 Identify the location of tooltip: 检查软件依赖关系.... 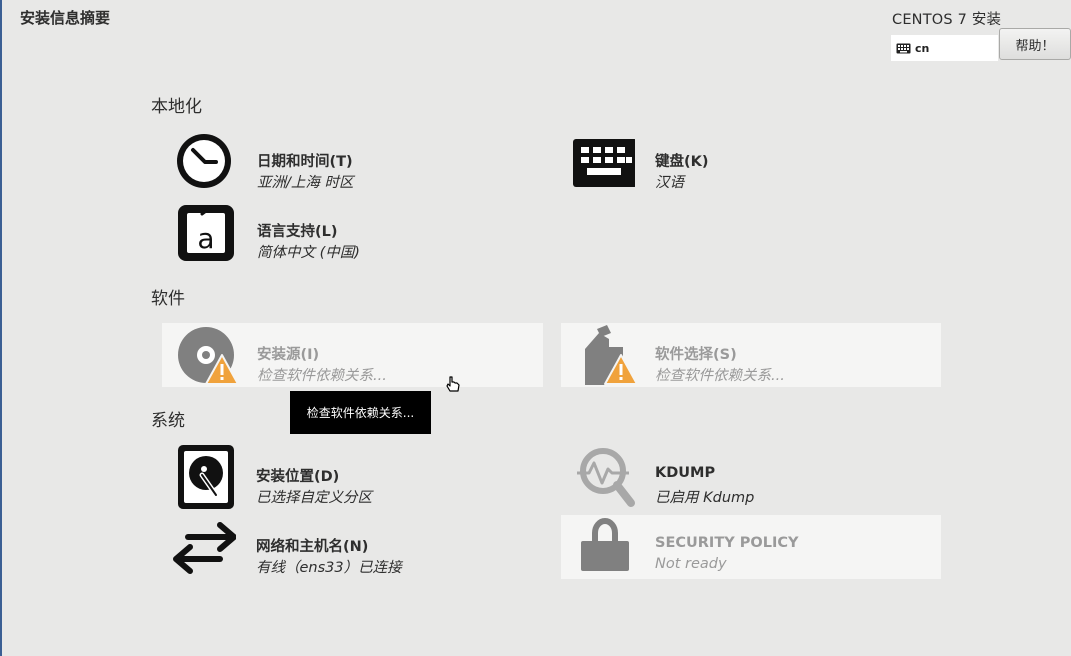
(360, 412).